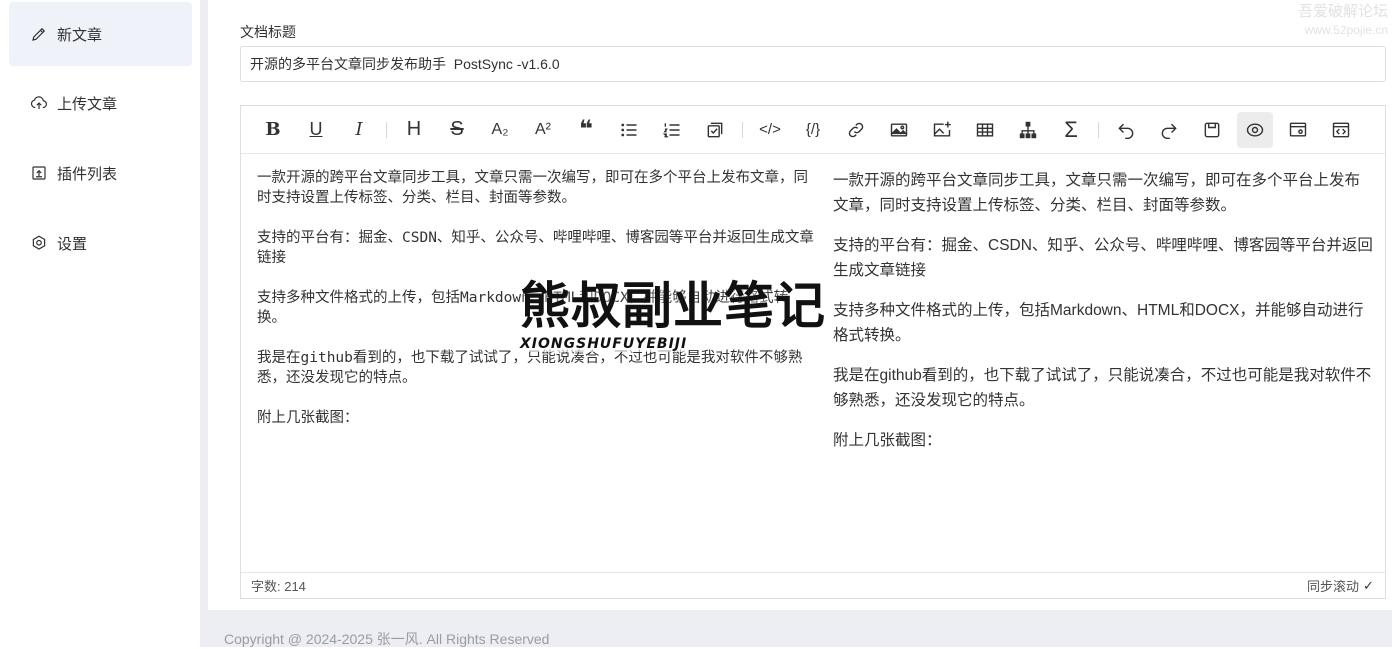  What do you see at coordinates (1332, 586) in the screenshot?
I see `sync-scroll-label: 同步滚动` at bounding box center [1332, 586].